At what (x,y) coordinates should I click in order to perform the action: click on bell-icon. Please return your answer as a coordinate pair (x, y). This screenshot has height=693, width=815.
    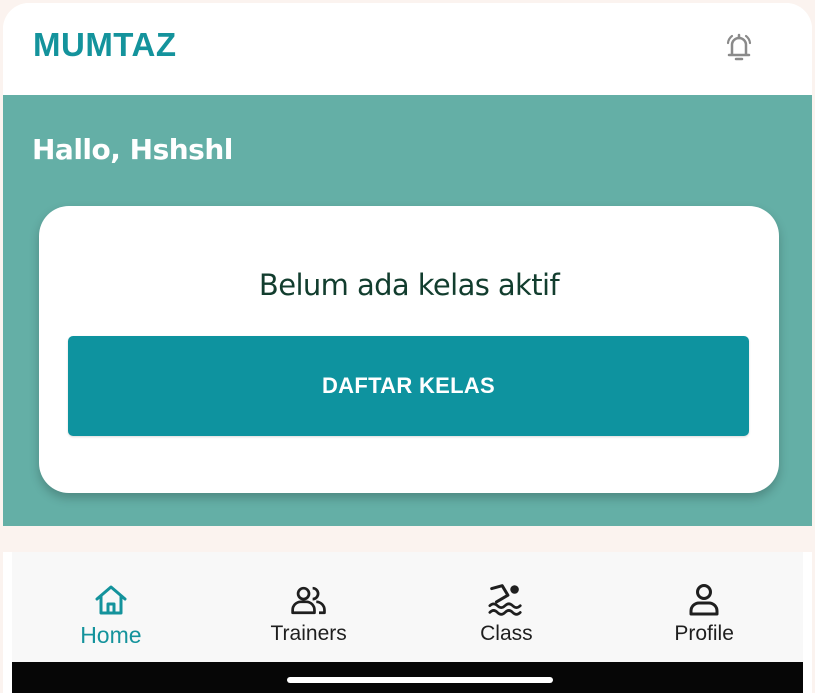
    Looking at the image, I should click on (739, 47).